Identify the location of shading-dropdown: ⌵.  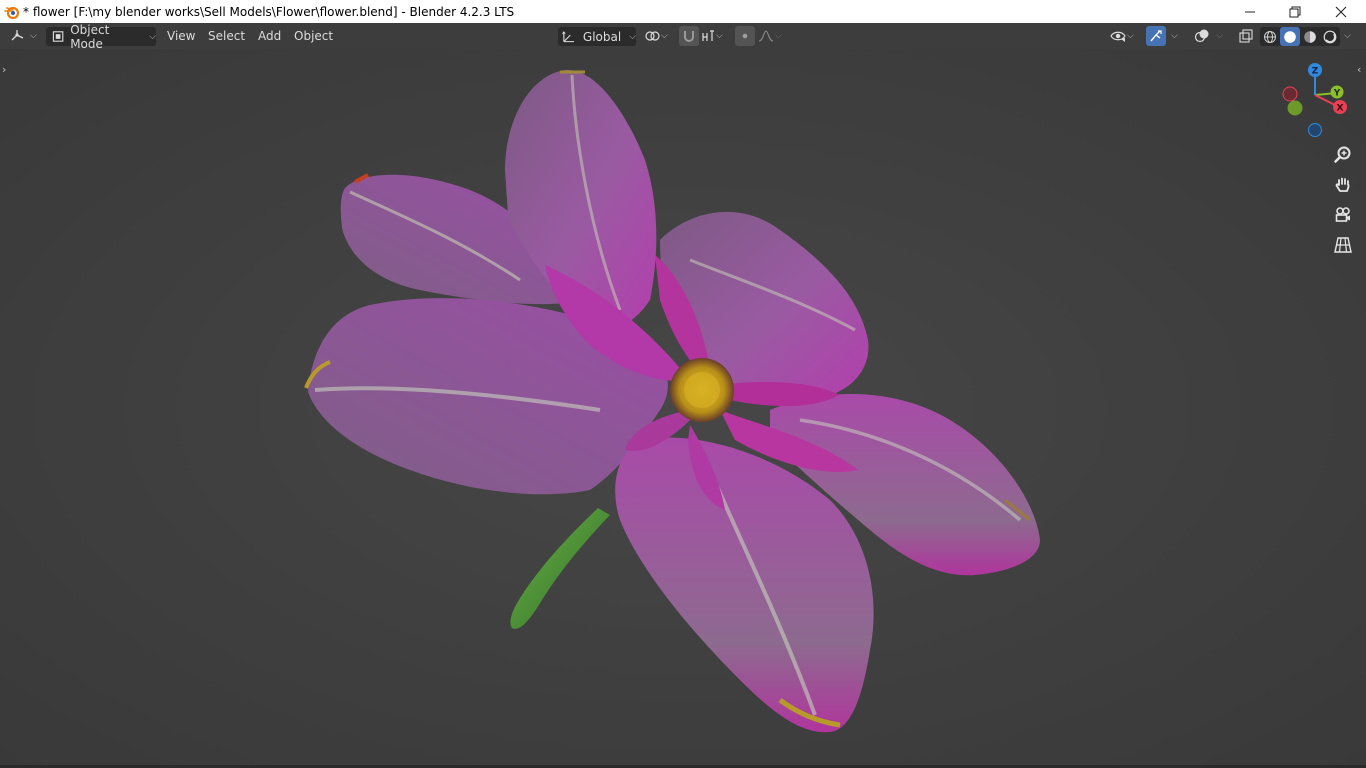
(1347, 36).